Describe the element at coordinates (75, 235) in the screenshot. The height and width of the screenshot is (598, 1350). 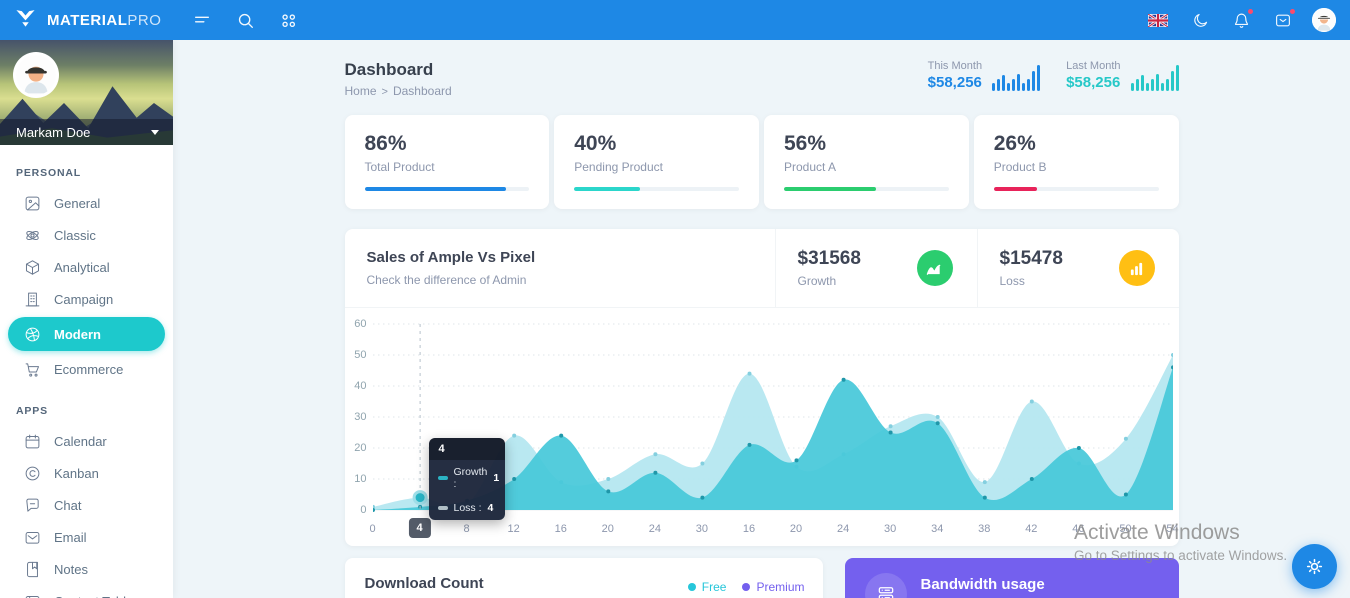
I see `sidebar-item-label: Classic` at that location.